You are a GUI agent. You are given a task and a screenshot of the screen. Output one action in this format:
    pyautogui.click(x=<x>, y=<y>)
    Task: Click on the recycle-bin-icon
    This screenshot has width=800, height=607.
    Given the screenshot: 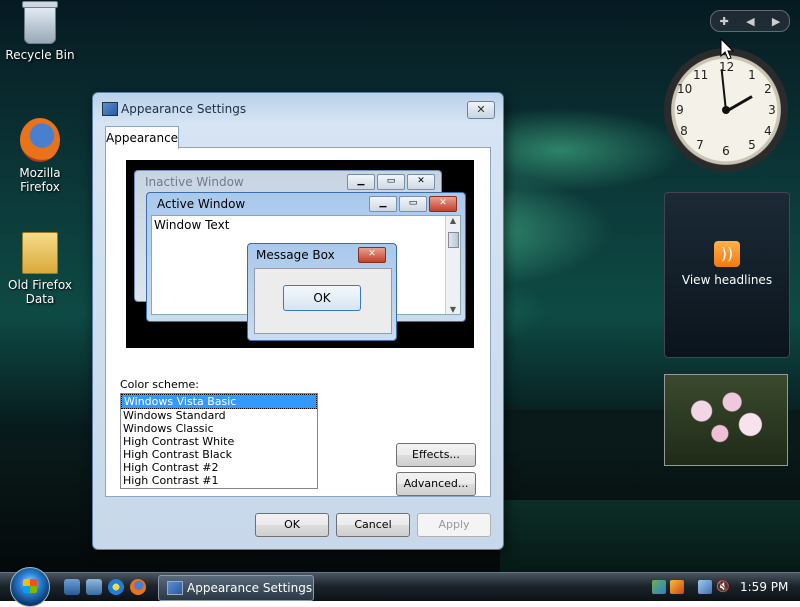 What is the action you would take?
    pyautogui.click(x=40, y=22)
    